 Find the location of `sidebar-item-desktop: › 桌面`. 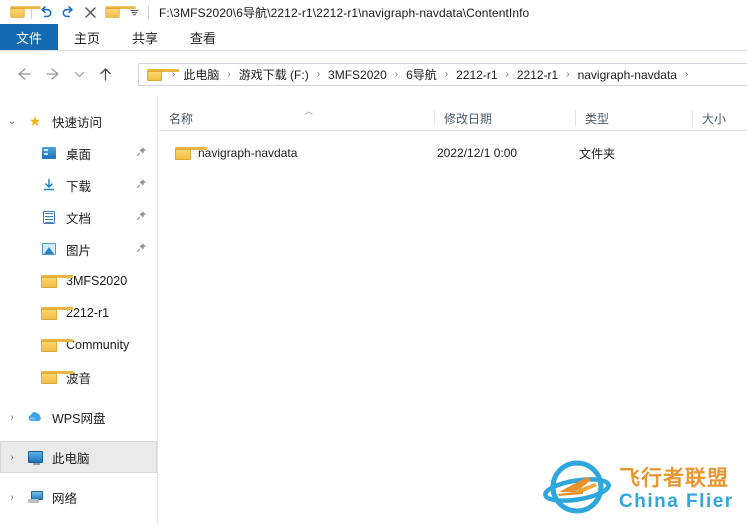

sidebar-item-desktop: › 桌面 is located at coordinates (78, 153).